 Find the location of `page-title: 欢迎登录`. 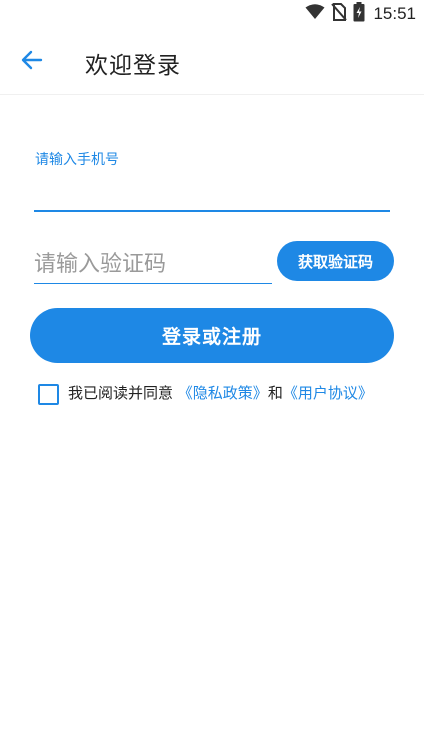

page-title: 欢迎登录 is located at coordinates (133, 66).